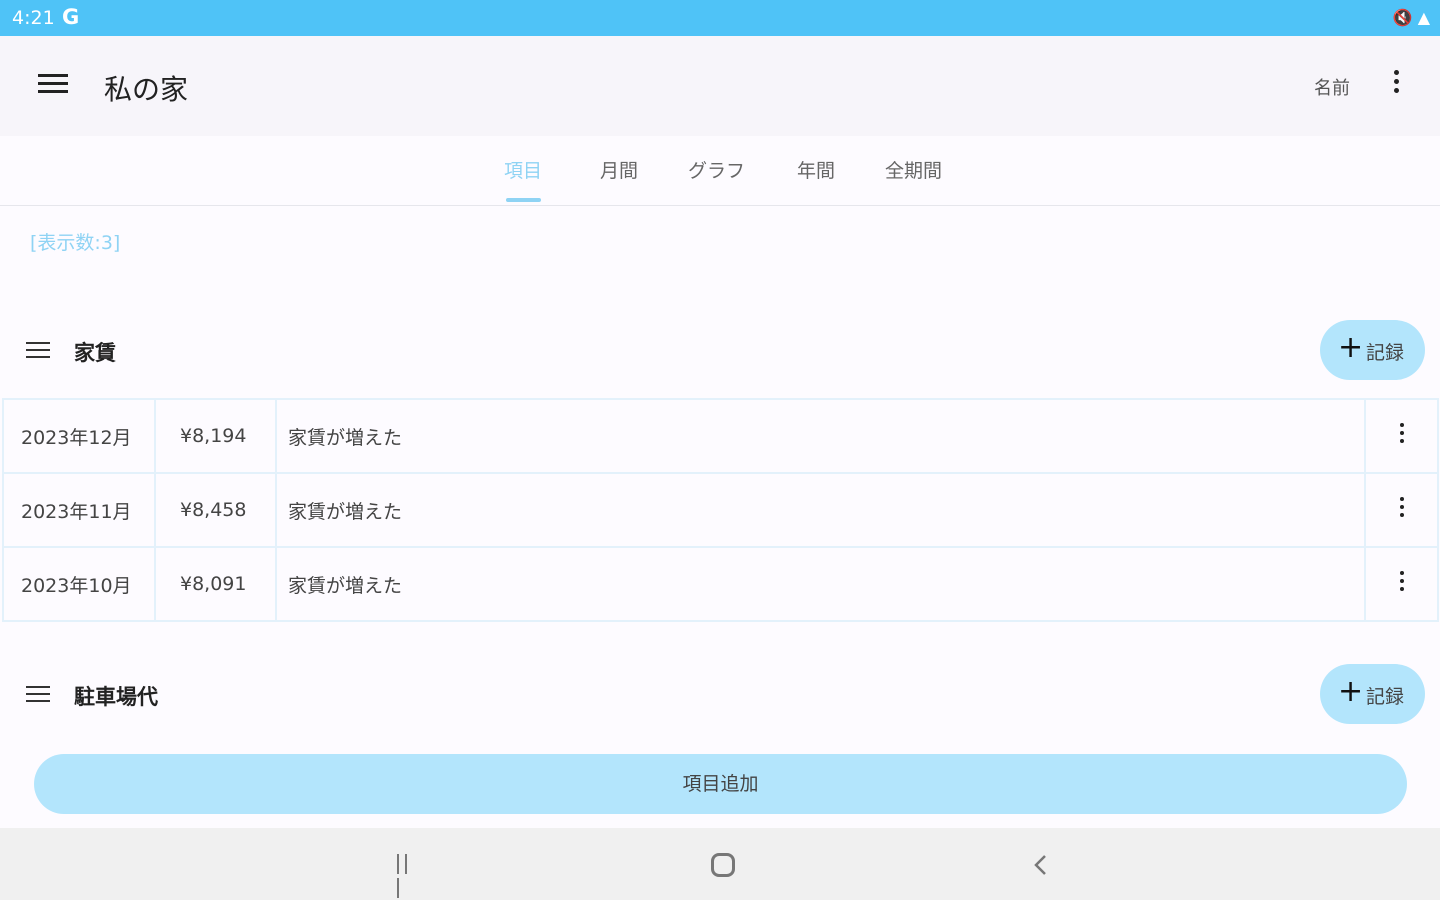 This screenshot has height=900, width=1440. Describe the element at coordinates (75, 243) in the screenshot. I see `display-count-label: [表示数:3]` at that location.